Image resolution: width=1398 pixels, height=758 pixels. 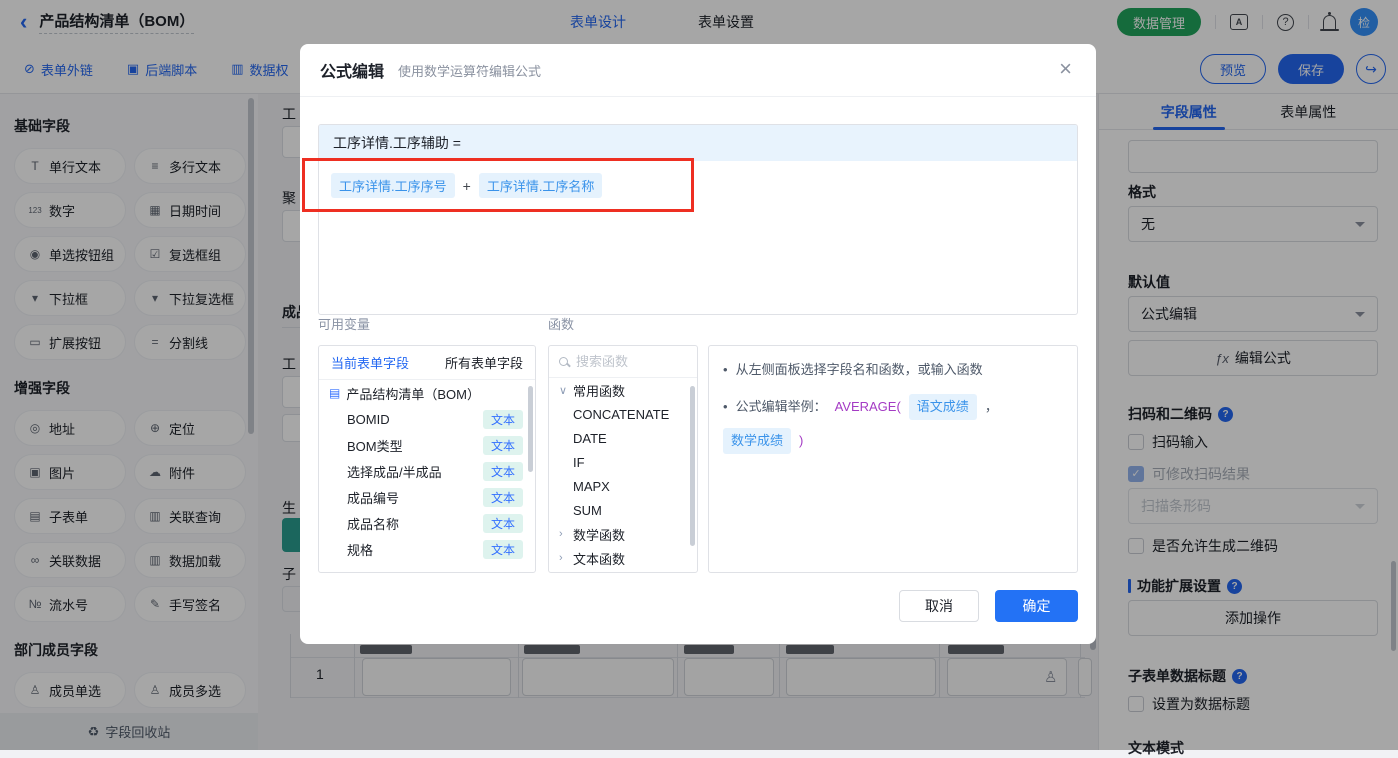 What do you see at coordinates (427, 419) in the screenshot?
I see `variable-field-row: BOMID 文本` at bounding box center [427, 419].